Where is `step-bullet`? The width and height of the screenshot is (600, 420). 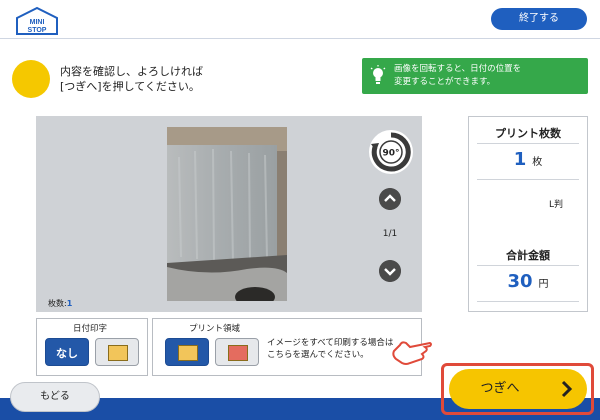
step-bullet is located at coordinates (31, 79).